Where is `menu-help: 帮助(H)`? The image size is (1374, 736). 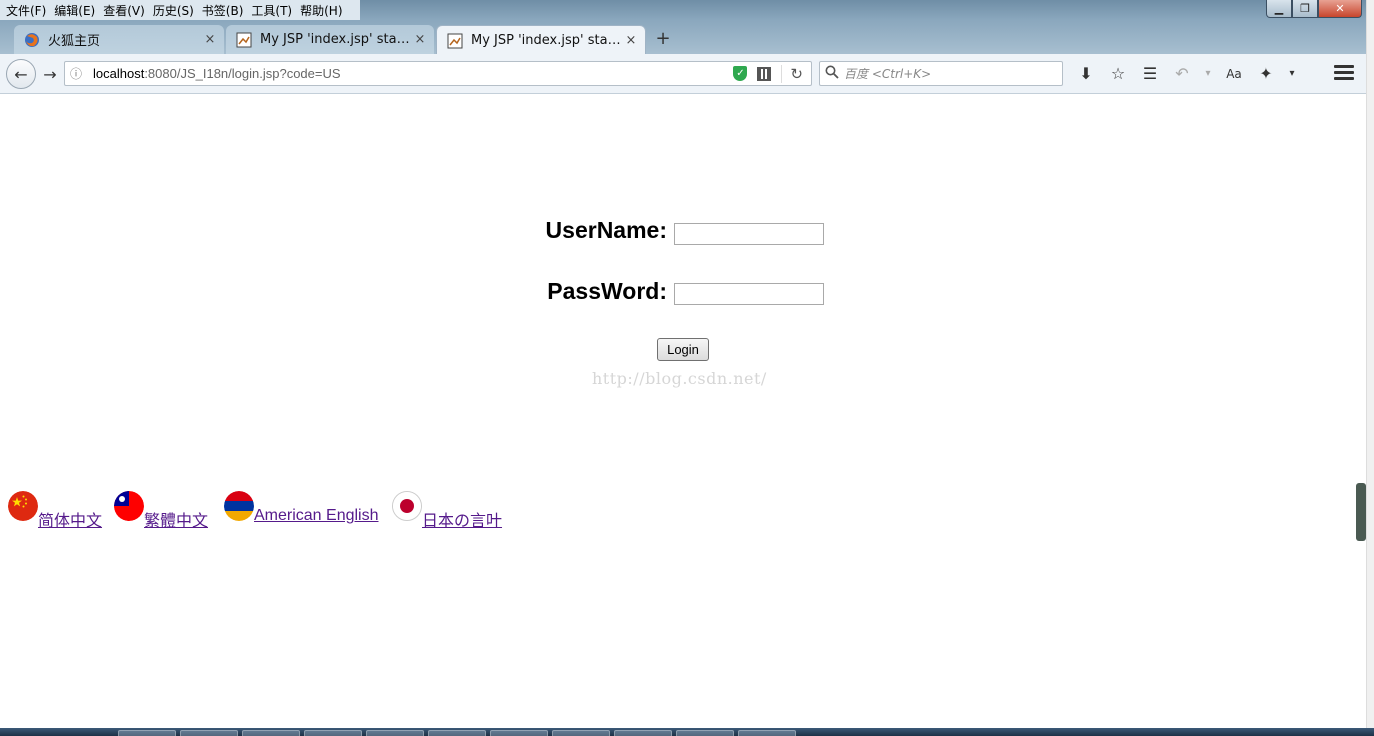 menu-help: 帮助(H) is located at coordinates (323, 10).